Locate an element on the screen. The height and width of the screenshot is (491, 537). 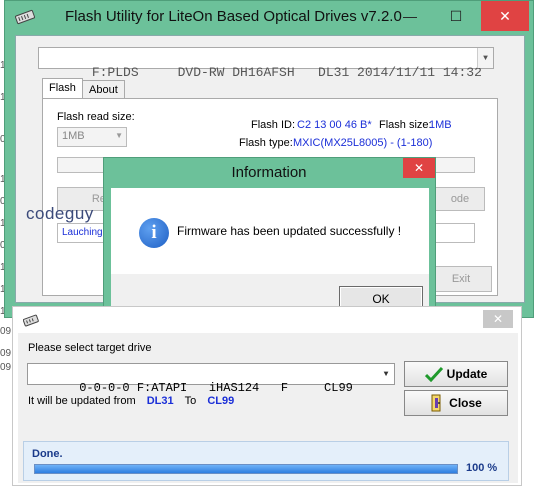
from-version: DL31 is located at coordinates (160, 401).